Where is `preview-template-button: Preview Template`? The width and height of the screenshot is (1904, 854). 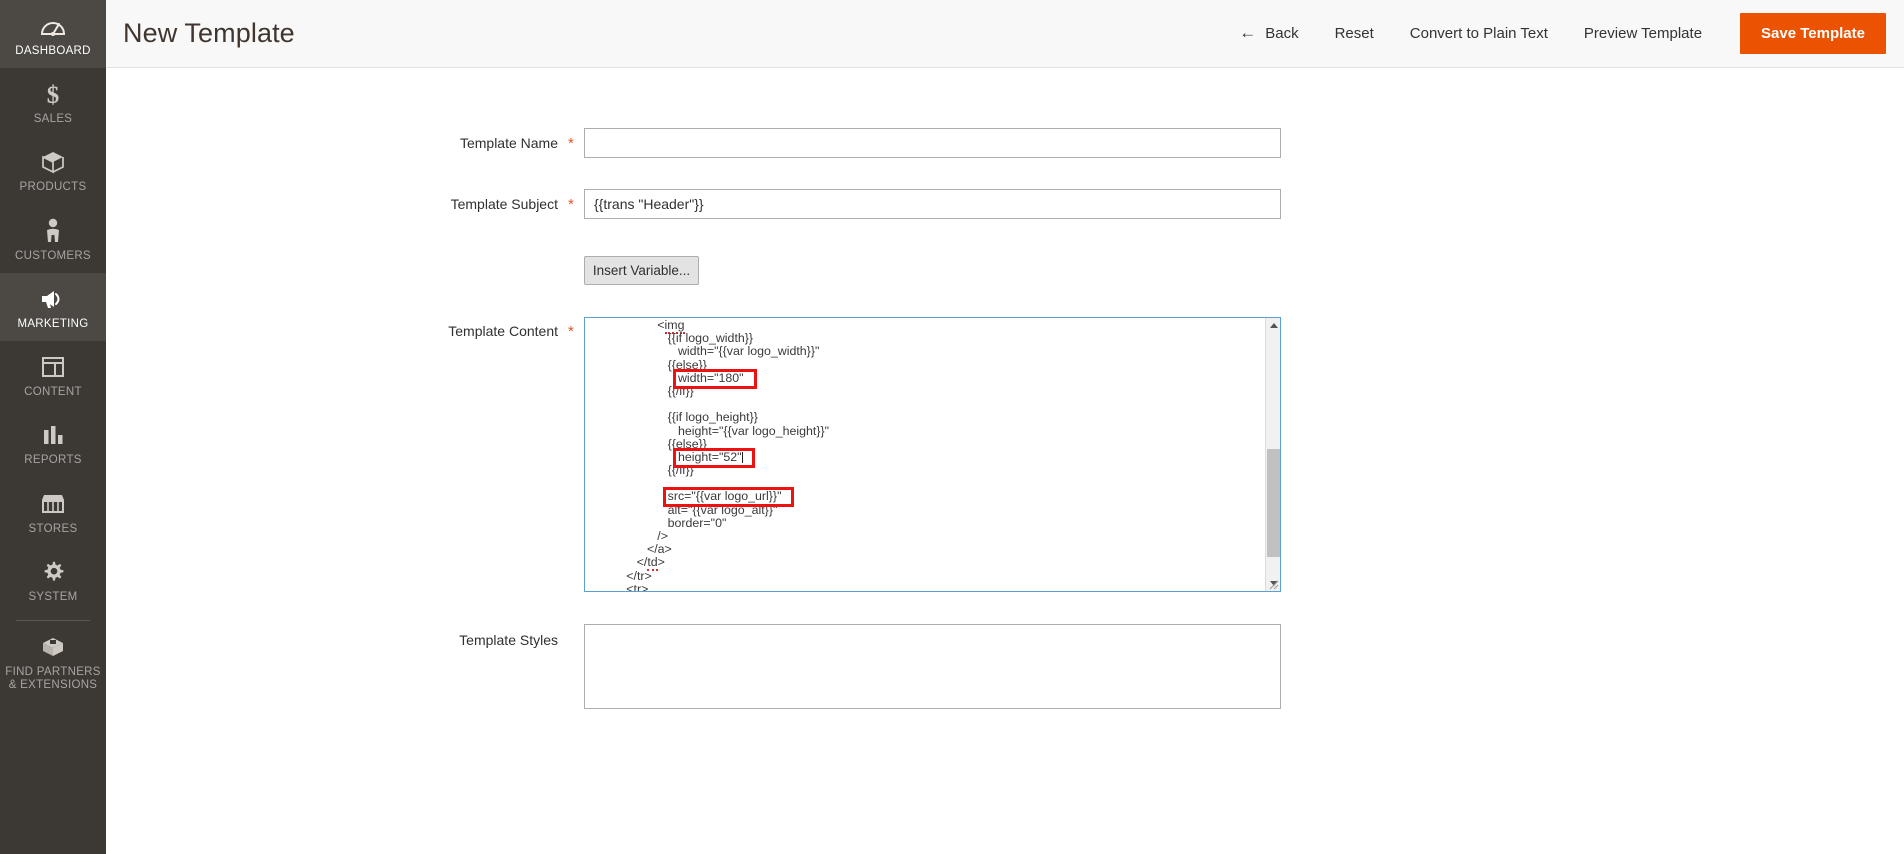 preview-template-button: Preview Template is located at coordinates (1643, 33).